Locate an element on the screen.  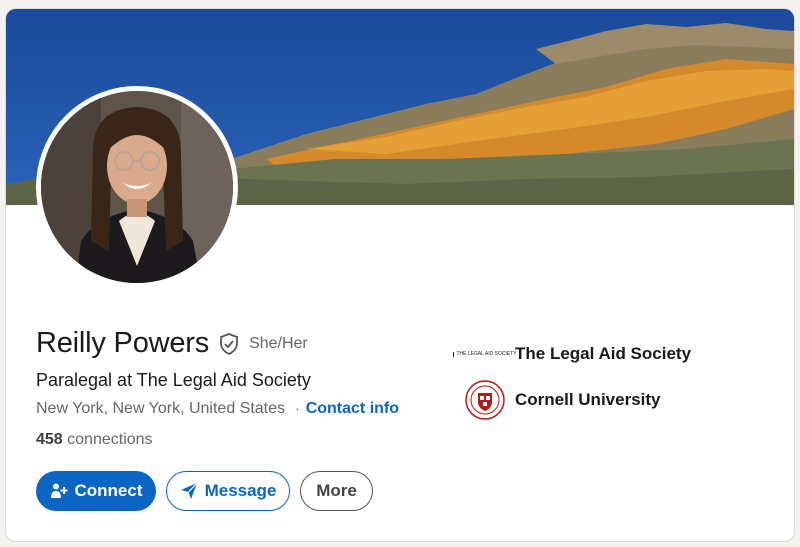
person-add-icon is located at coordinates (59, 491).